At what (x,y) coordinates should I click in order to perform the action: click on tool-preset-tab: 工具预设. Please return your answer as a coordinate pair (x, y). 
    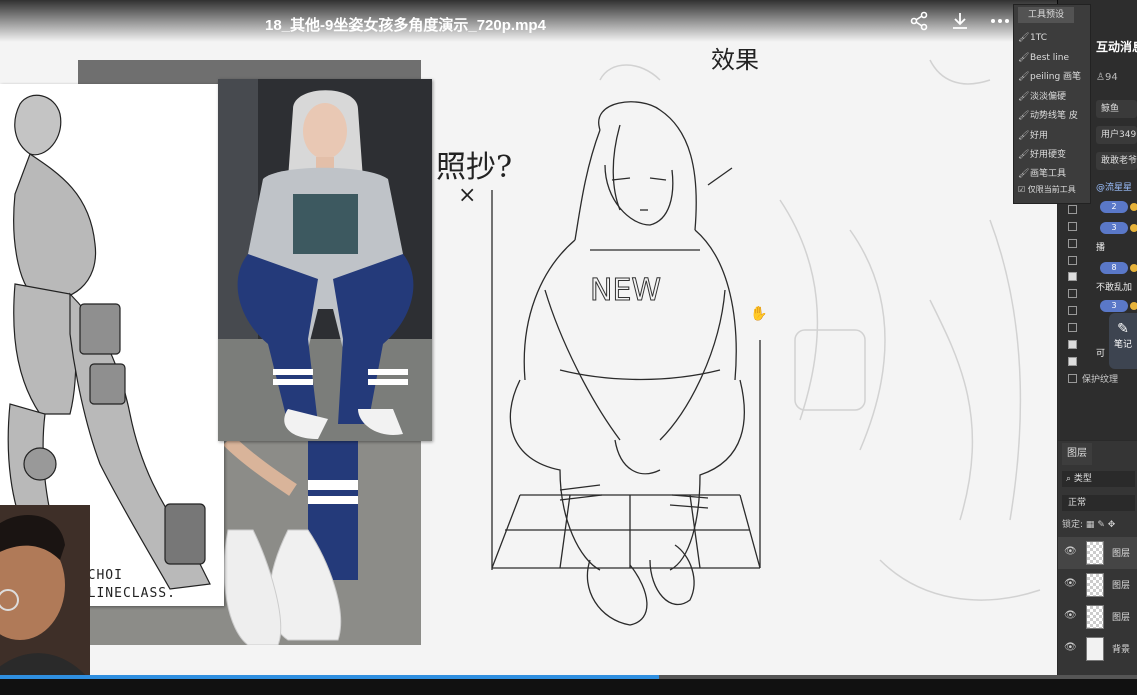
    Looking at the image, I should click on (1046, 15).